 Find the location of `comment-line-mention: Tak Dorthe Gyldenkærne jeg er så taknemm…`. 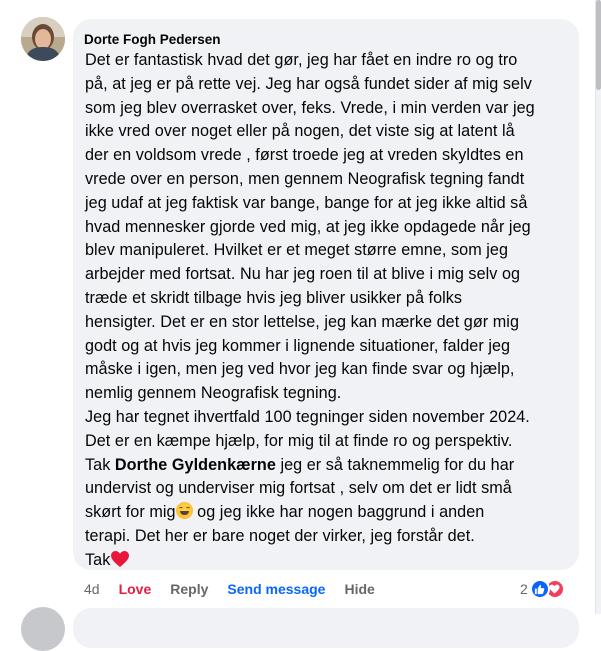

comment-line-mention: Tak Dorthe Gyldenkærne jeg er så taknemm… is located at coordinates (326, 466).